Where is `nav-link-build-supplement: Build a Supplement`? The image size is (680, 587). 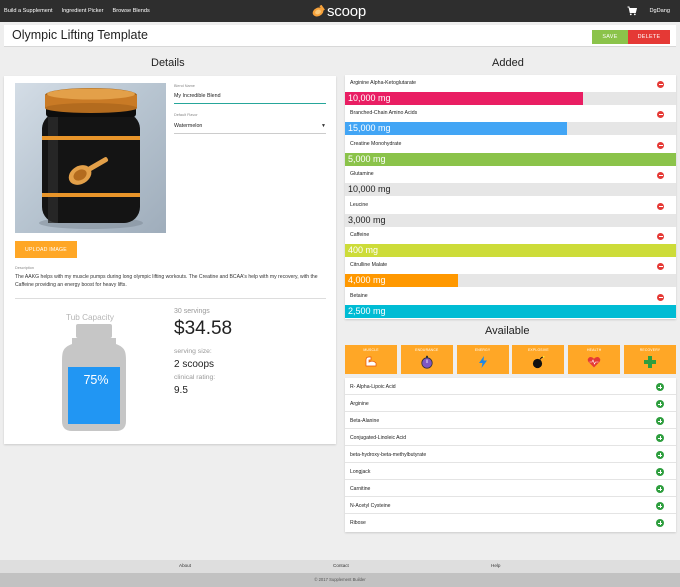
nav-link-build-supplement: Build a Supplement is located at coordinates (28, 11).